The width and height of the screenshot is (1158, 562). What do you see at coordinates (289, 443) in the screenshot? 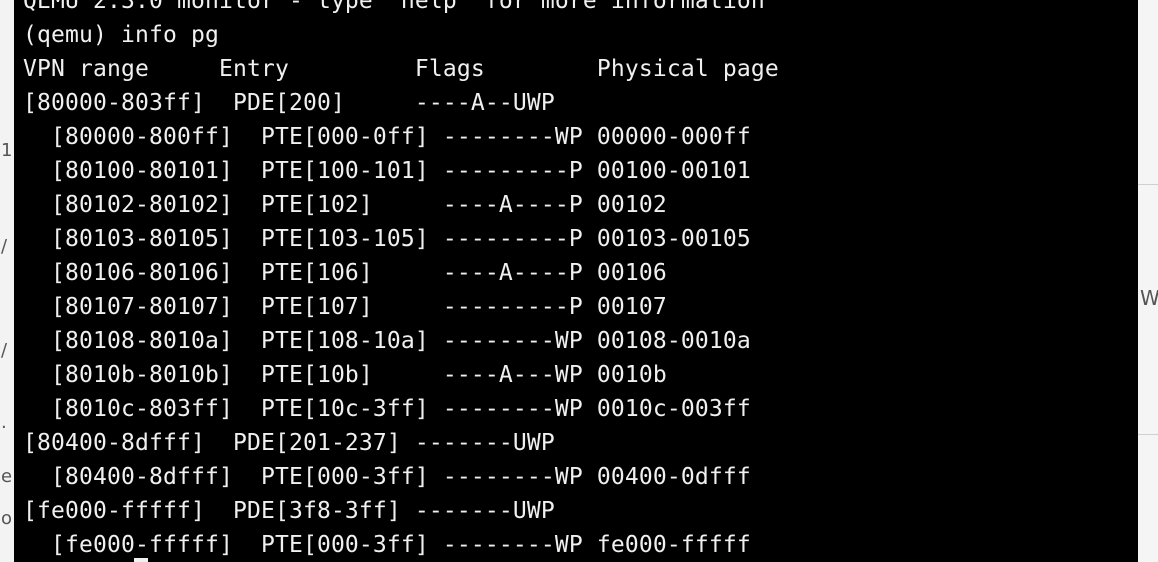
I see `terminal-pde-row: [80400-8dfff] PDE[201-237] -------UWP` at bounding box center [289, 443].